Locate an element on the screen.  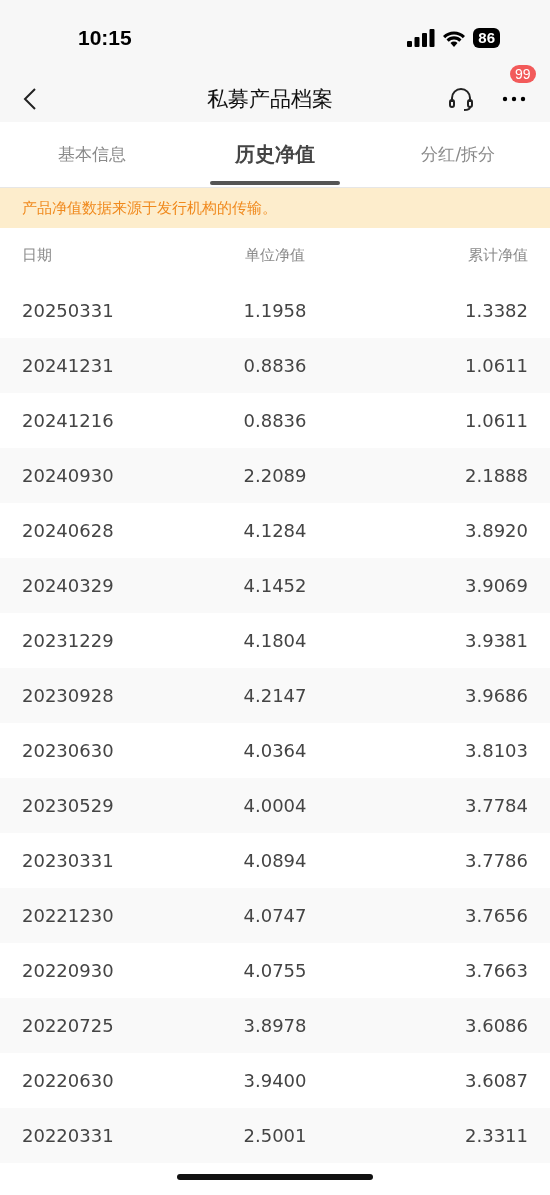
table-cell-text: 4.1804 is located at coordinates (275, 640).